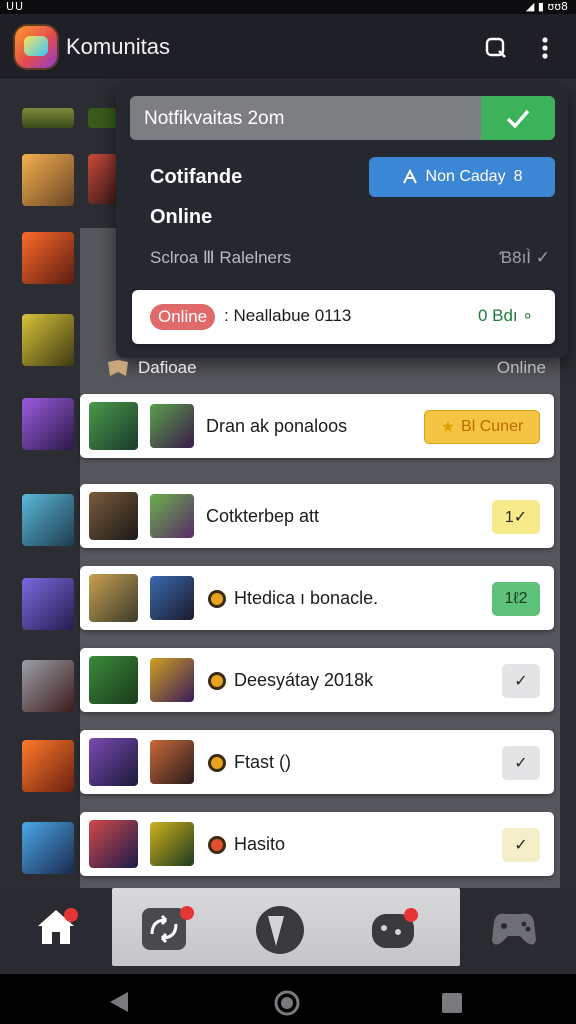 This screenshot has height=1024, width=576. I want to click on status-right: ◢ ▮ ʊʊ8, so click(546, 6).